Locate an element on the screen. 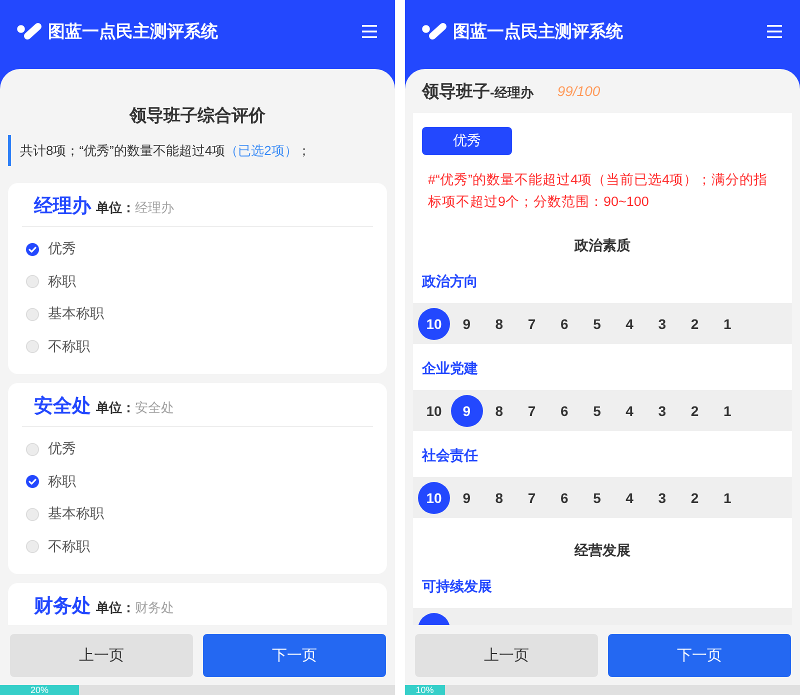 The image size is (800, 695). unit-value: 安全处 is located at coordinates (154, 408).